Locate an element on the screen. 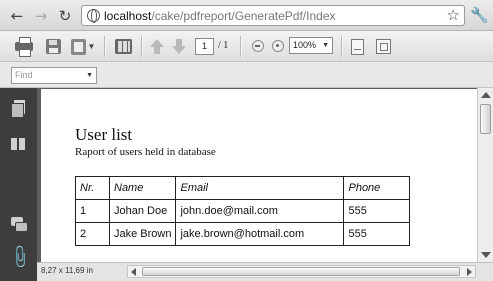 This screenshot has width=493, height=281. zoom-out-icon is located at coordinates (258, 46).